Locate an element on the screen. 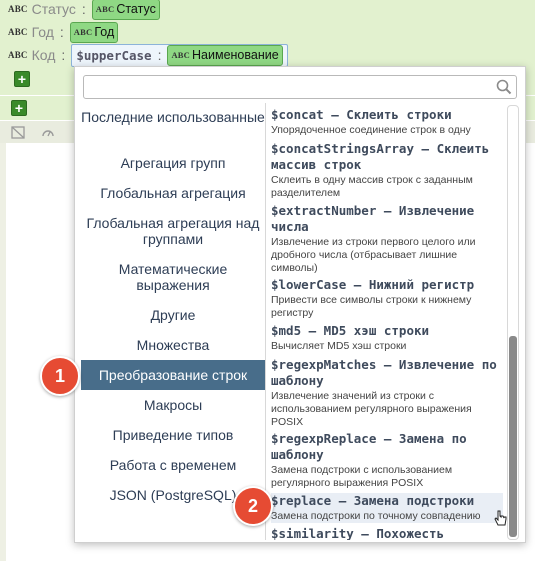 The height and width of the screenshot is (561, 535). category-group-aggregation: Агрегация групп is located at coordinates (173, 163).